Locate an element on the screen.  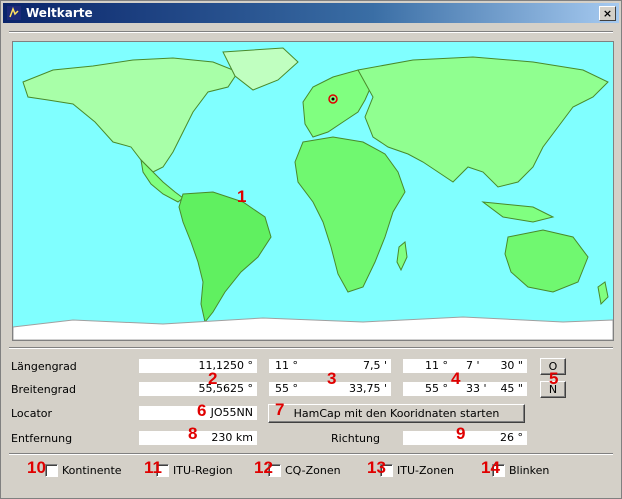
laengengrad-decimal-field: 11,1250 ° is located at coordinates (198, 366).